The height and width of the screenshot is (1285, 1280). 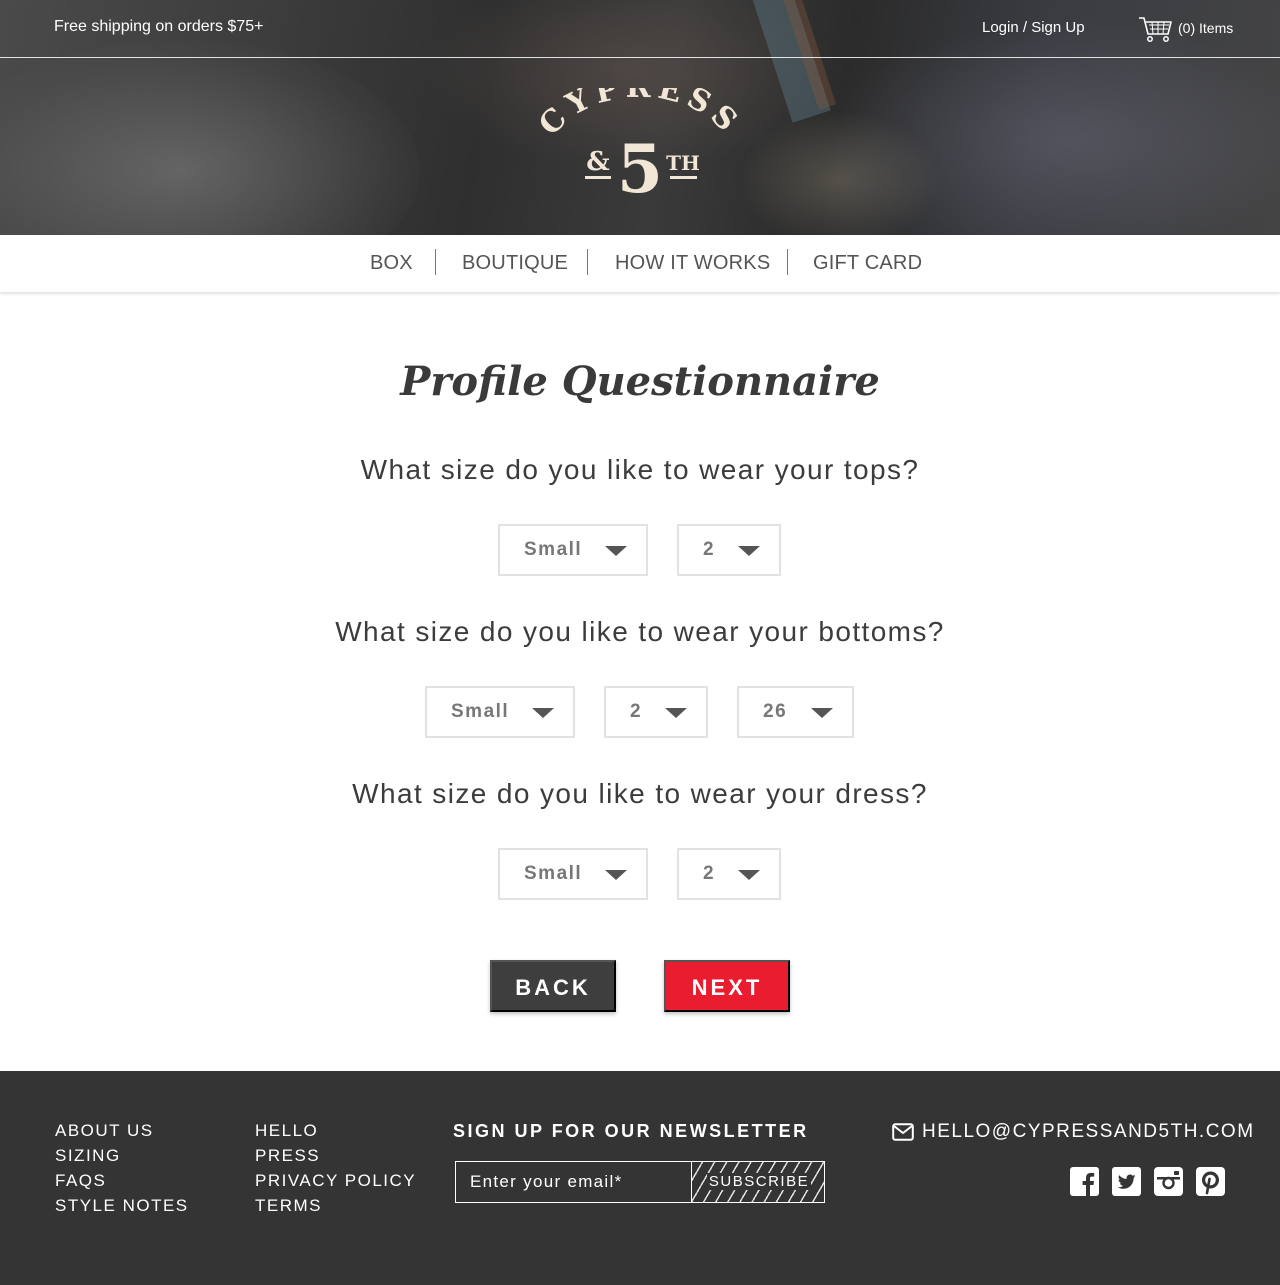 What do you see at coordinates (553, 986) in the screenshot?
I see `back-button: BACK` at bounding box center [553, 986].